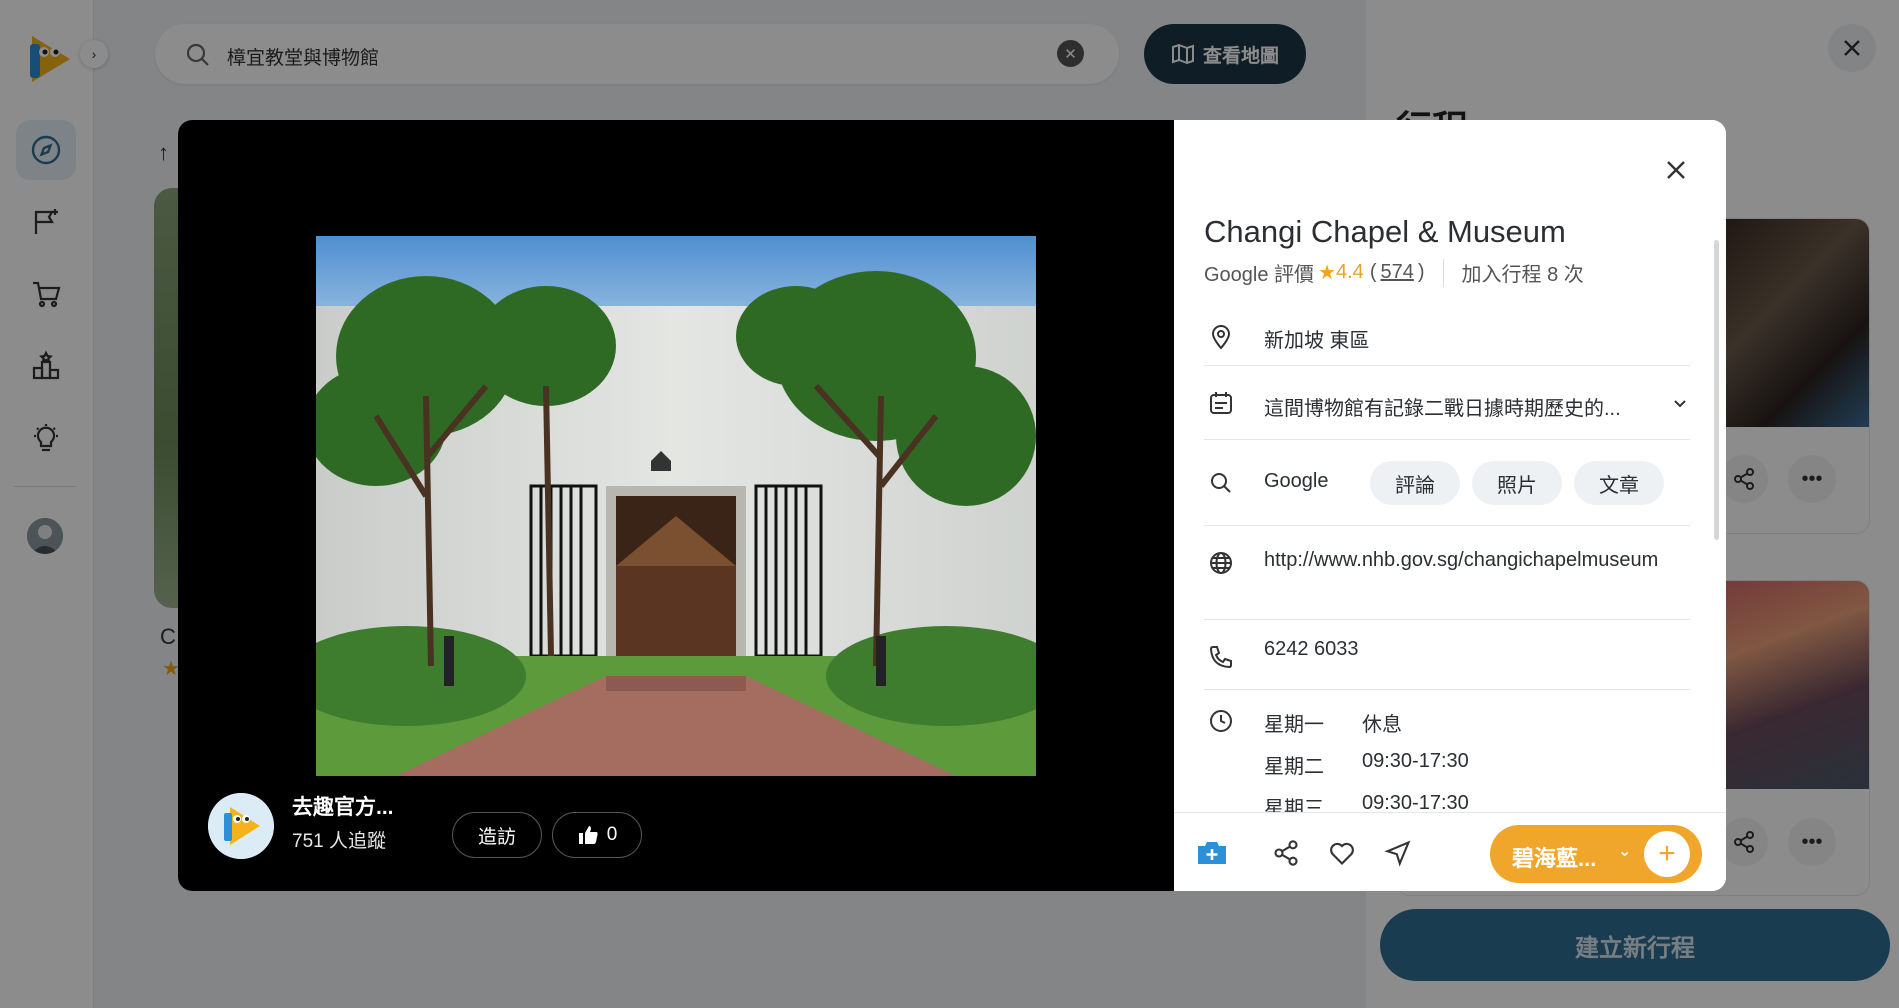 This screenshot has width=1899, height=1008. I want to click on trip-select-dropdown: 碧海藍... ⌄ +, so click(1596, 854).